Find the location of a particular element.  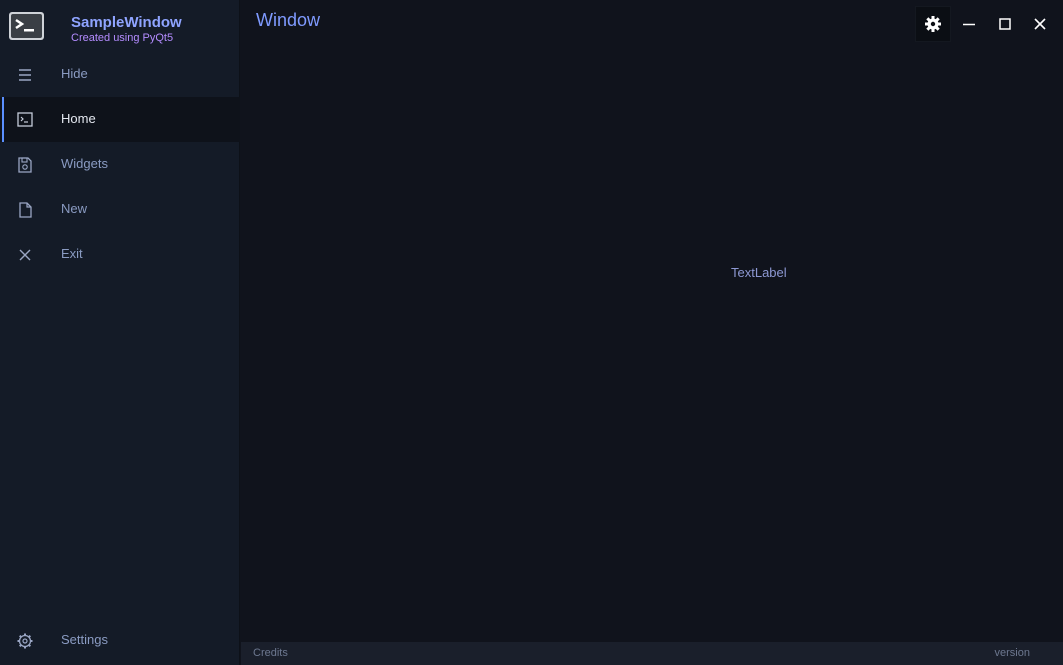

maximize-button is located at coordinates (1005, 24).